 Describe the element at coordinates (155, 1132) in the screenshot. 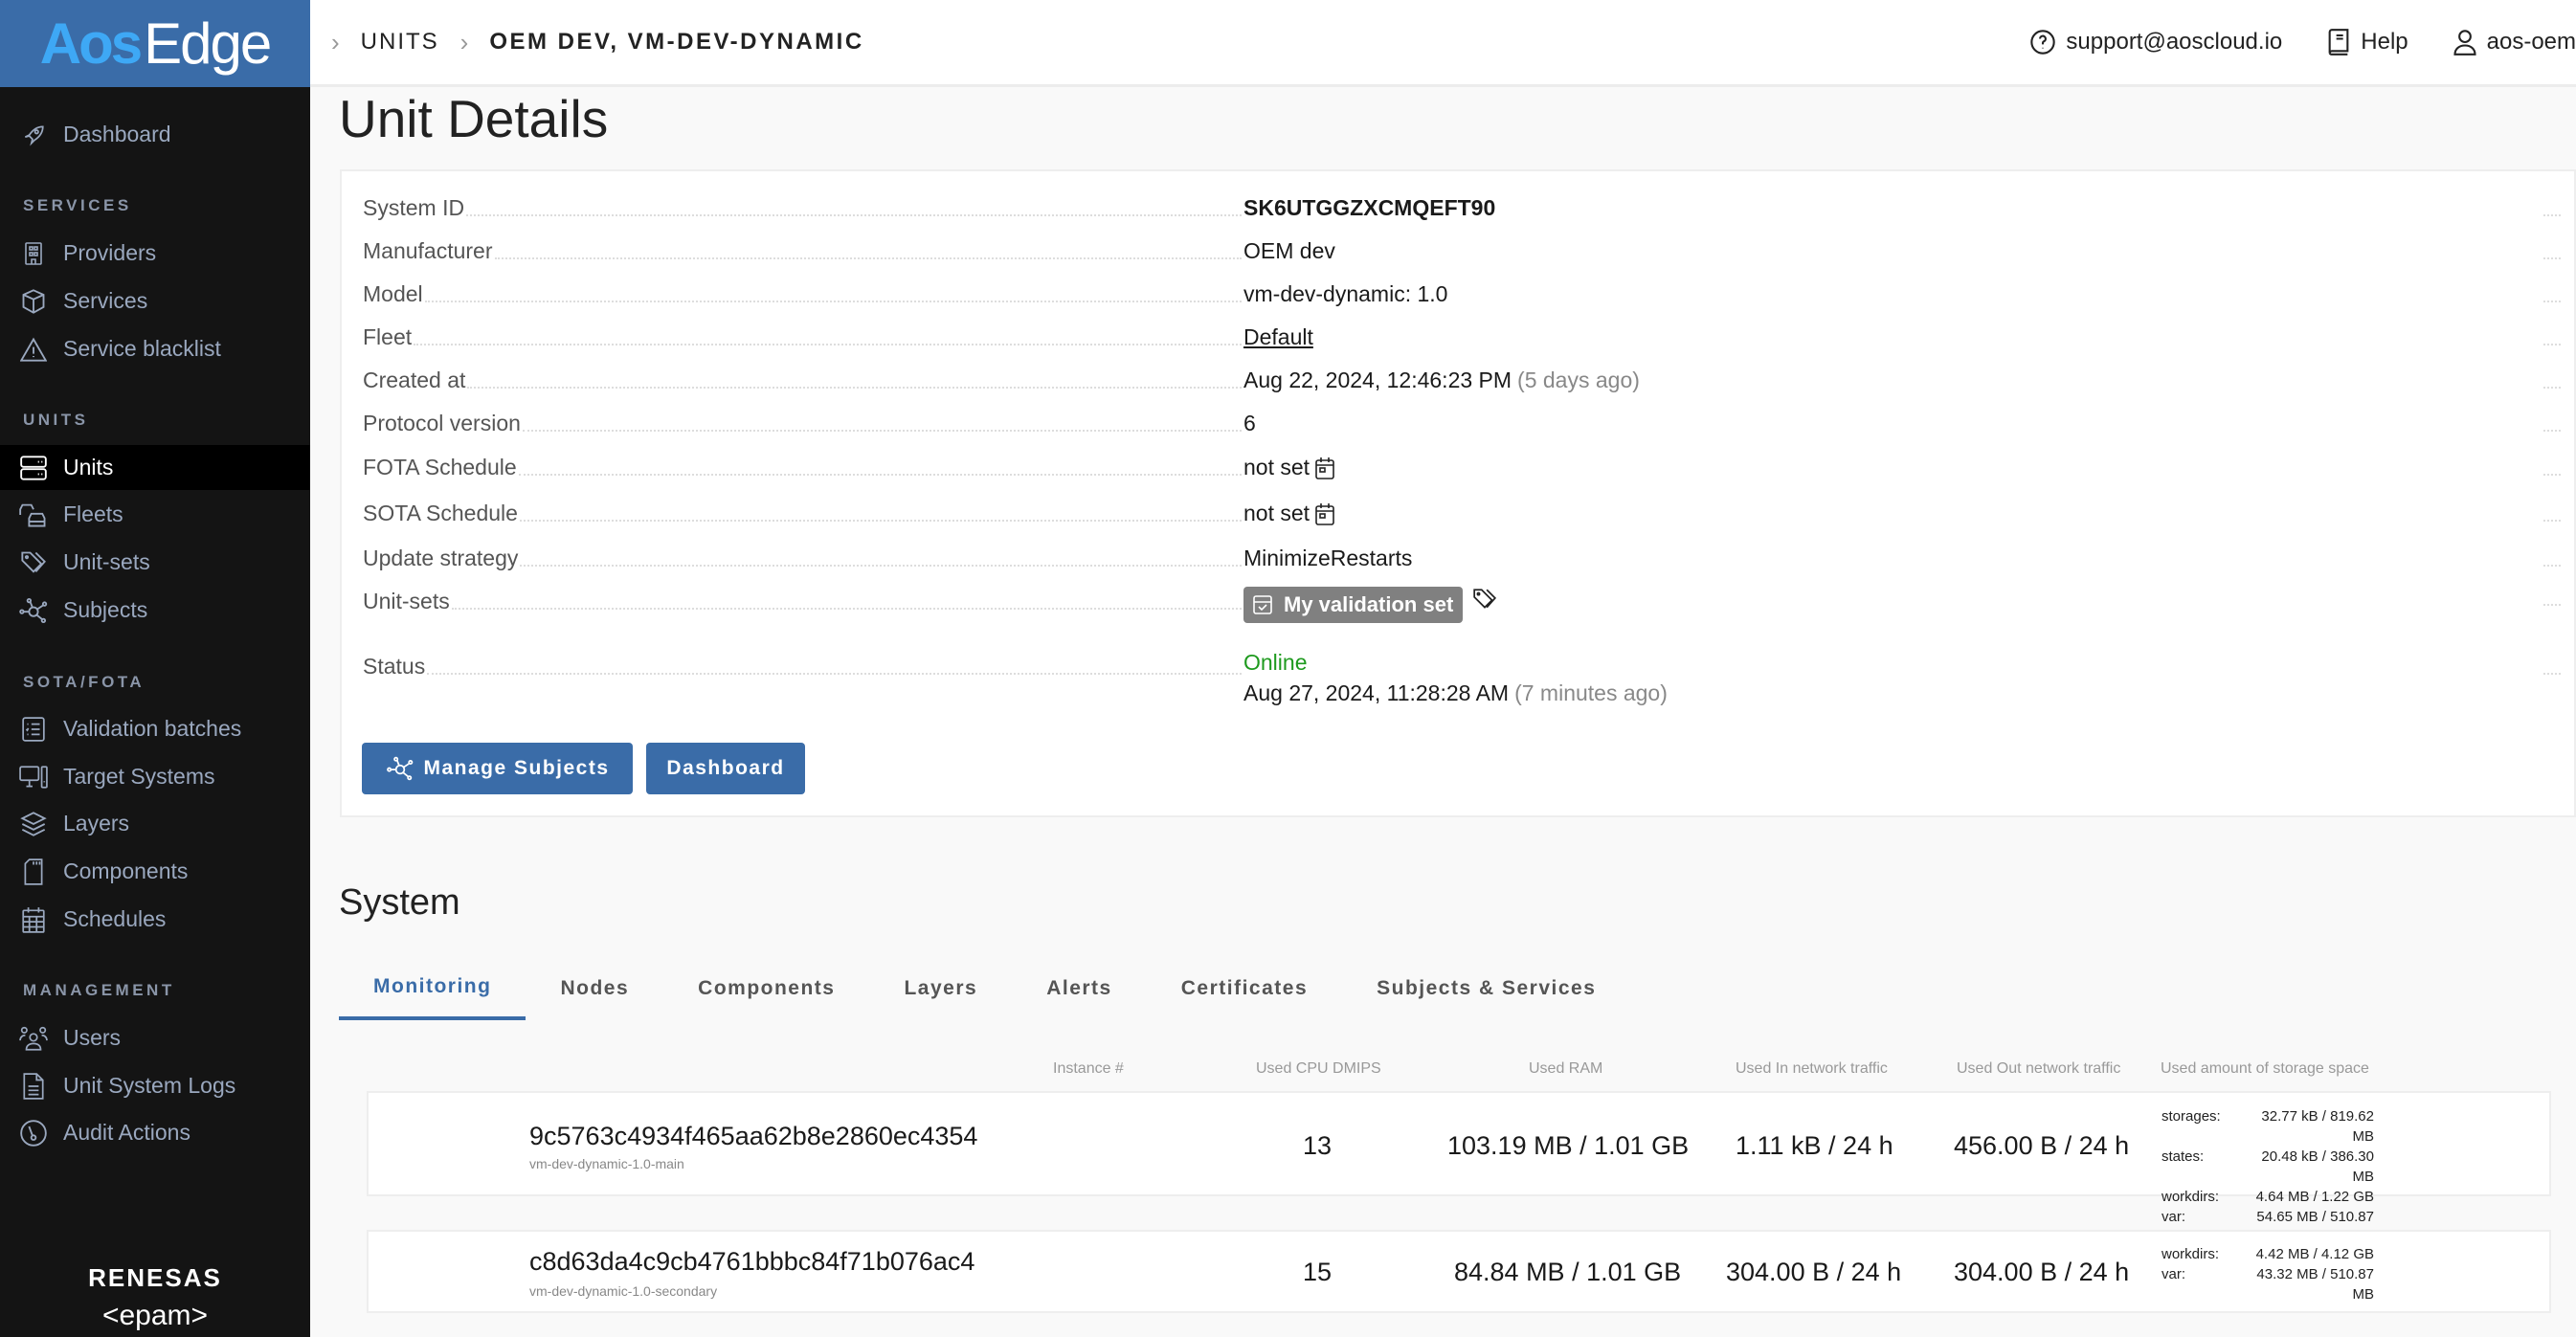

I see `sidebar-item-audit-actions: Audit Actions` at that location.